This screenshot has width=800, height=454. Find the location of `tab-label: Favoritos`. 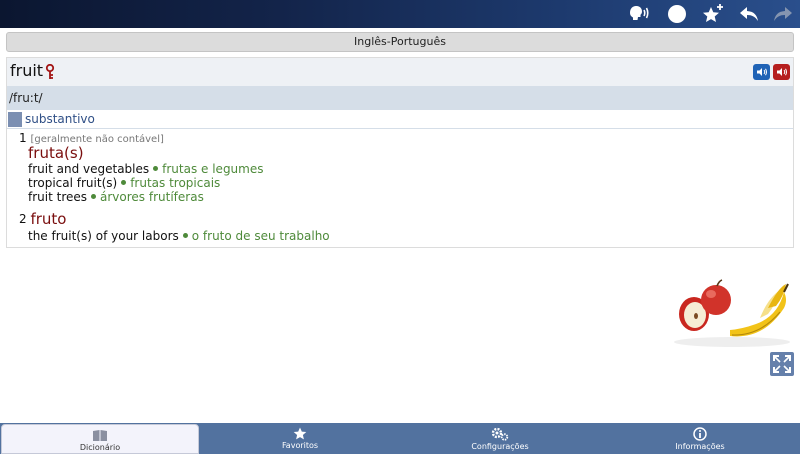

tab-label: Favoritos is located at coordinates (300, 445).